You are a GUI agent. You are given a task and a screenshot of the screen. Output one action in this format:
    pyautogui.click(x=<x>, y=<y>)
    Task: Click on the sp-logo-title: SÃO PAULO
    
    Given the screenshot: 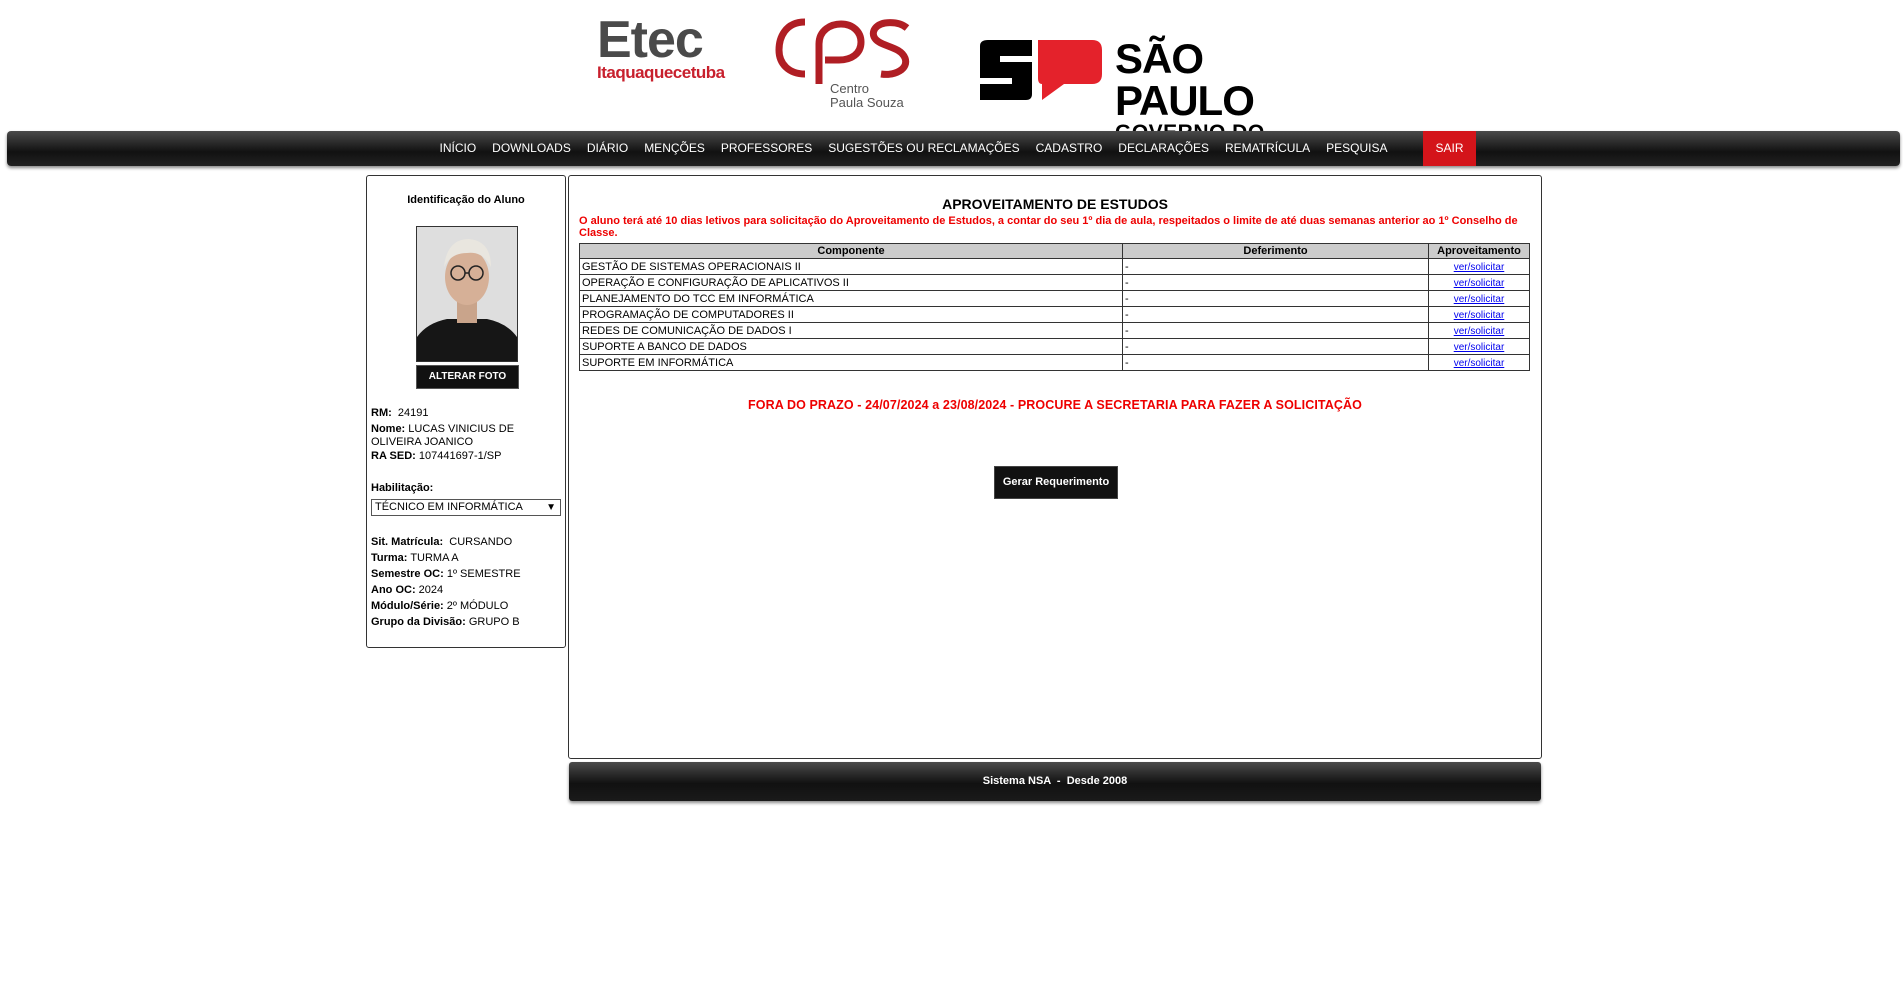 What is the action you would take?
    pyautogui.click(x=1185, y=79)
    